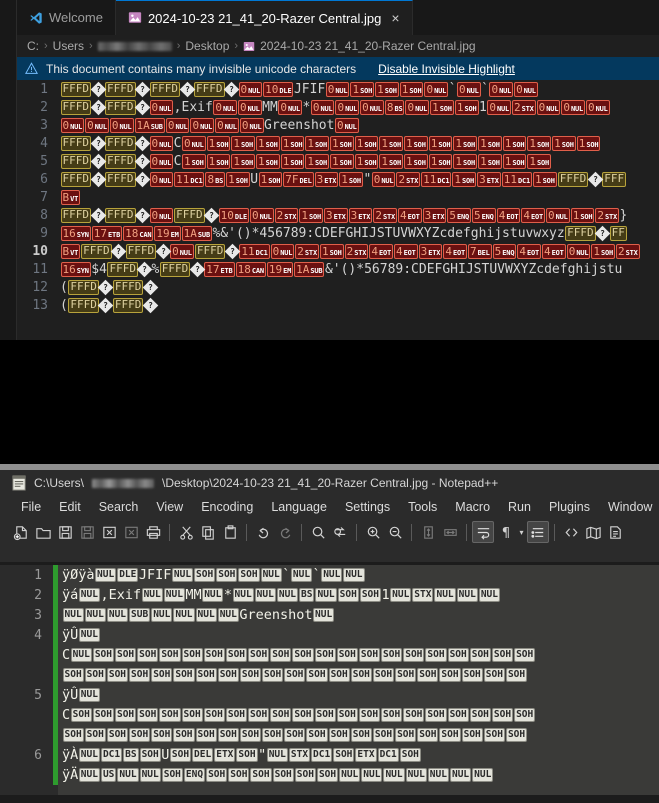 The image size is (659, 803). Describe the element at coordinates (153, 532) in the screenshot. I see `print-icon` at that location.